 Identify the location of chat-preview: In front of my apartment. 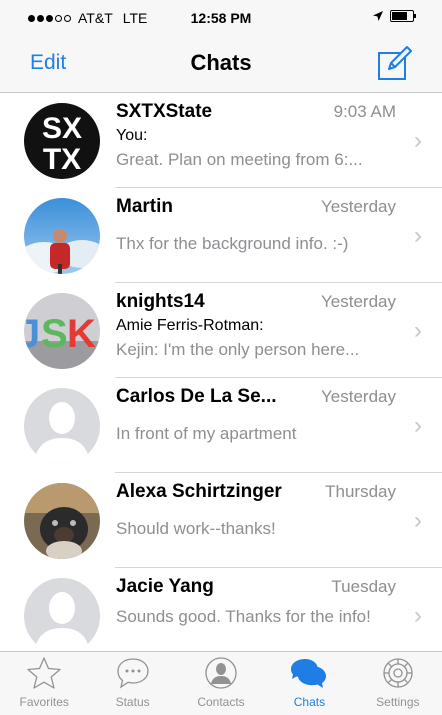
(206, 433).